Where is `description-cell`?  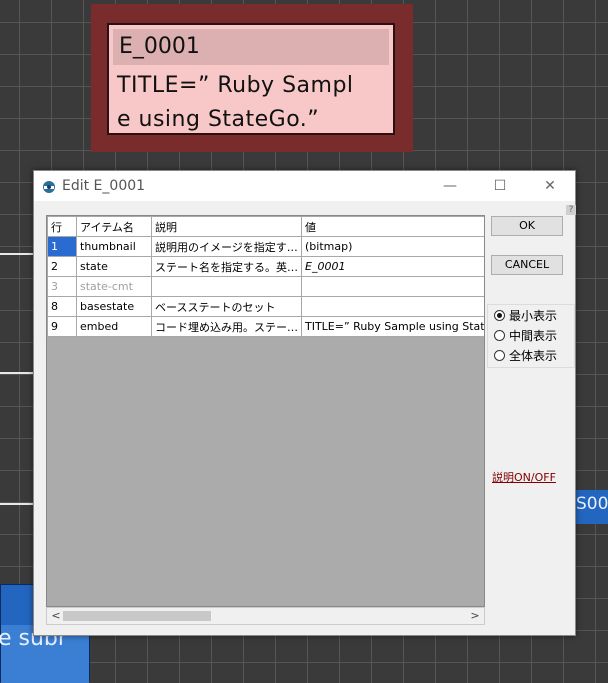
description-cell is located at coordinates (226, 286).